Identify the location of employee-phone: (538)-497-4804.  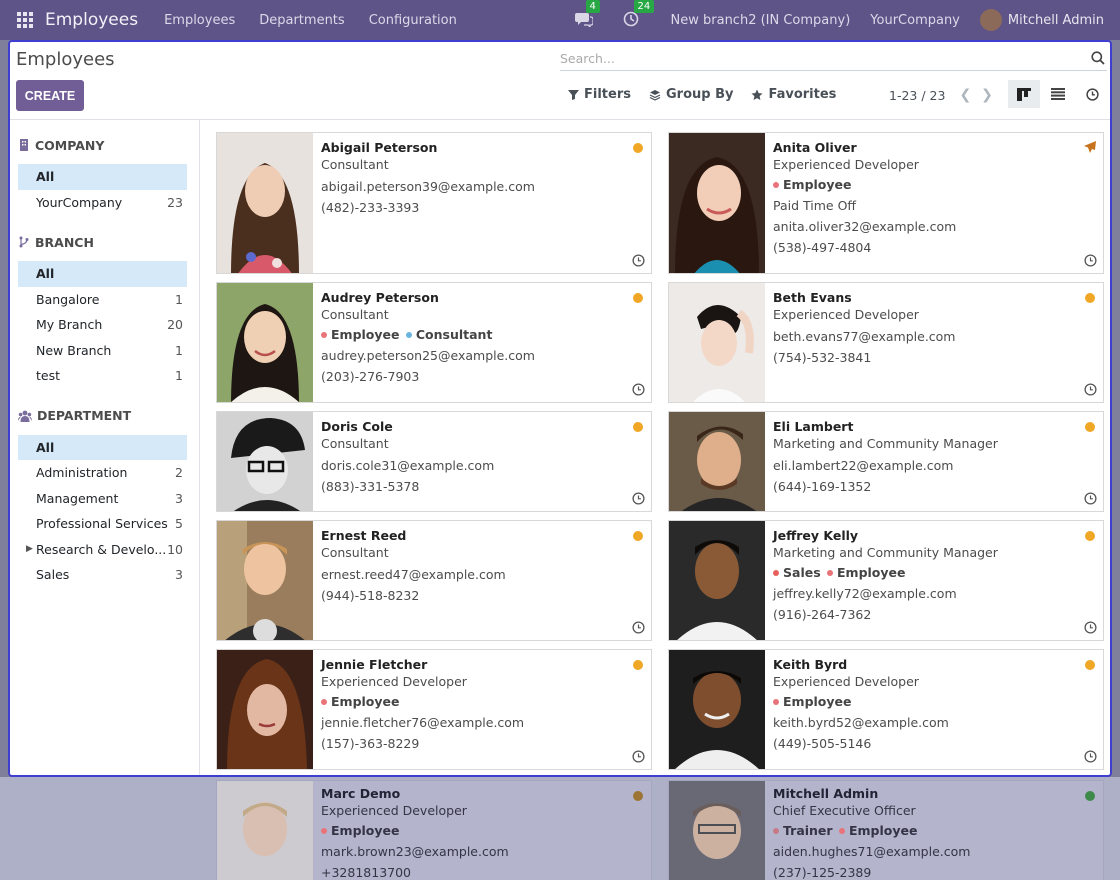
(822, 247).